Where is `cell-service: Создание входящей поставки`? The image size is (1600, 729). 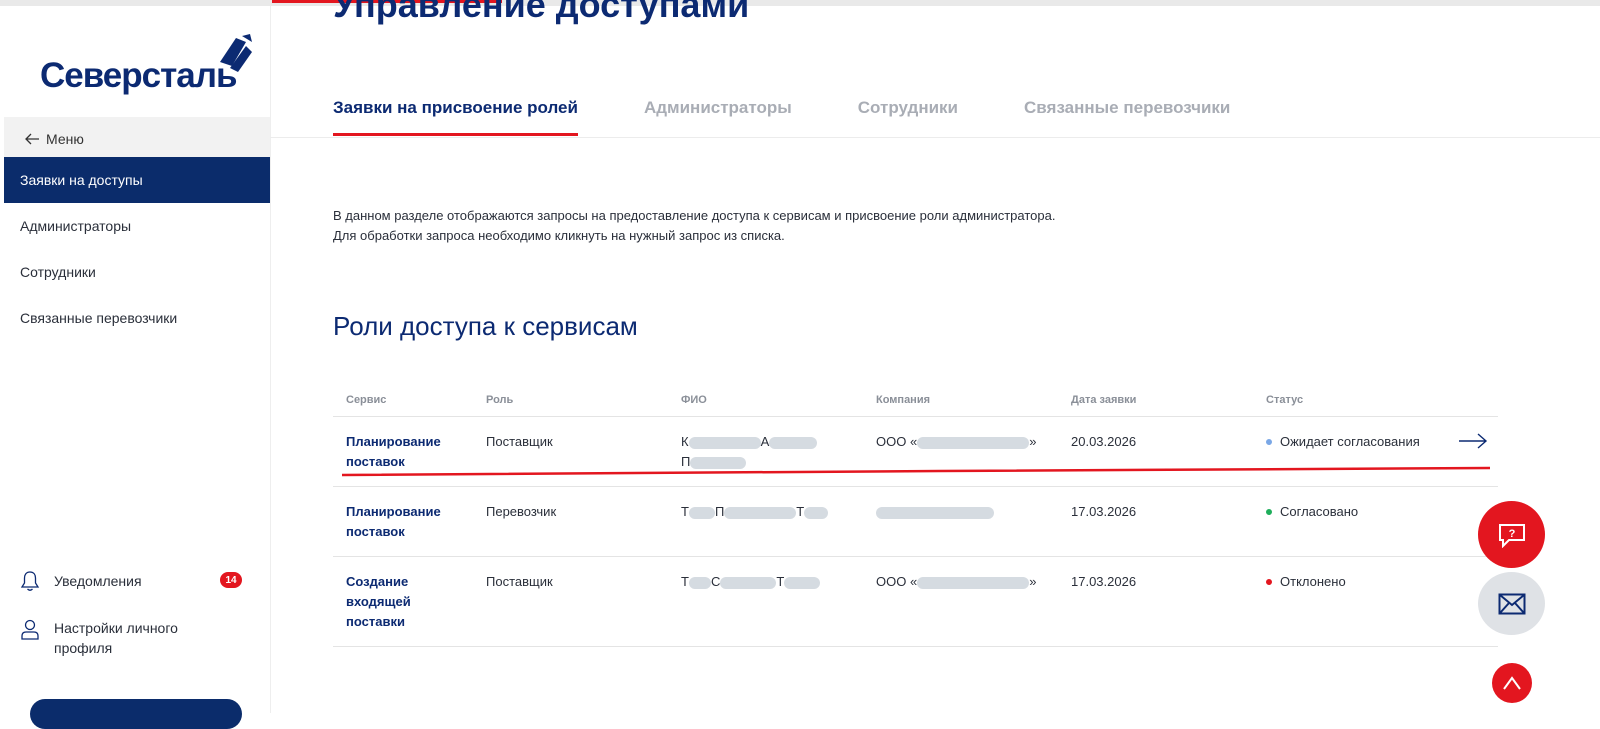
cell-service: Создание входящей поставки is located at coordinates (403, 601).